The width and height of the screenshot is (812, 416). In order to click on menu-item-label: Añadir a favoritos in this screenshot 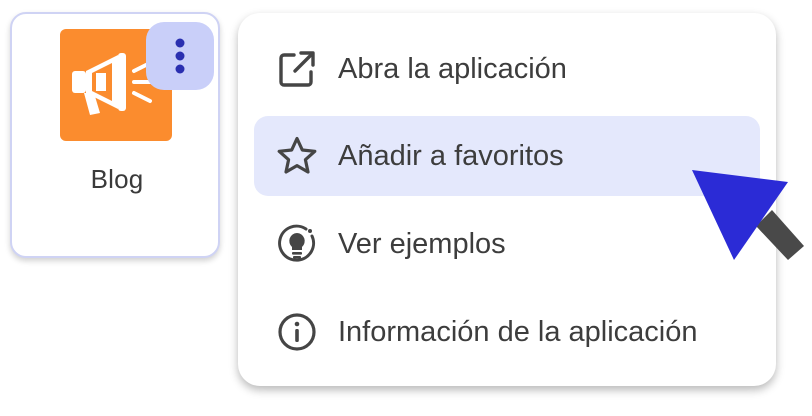, I will do `click(451, 156)`.